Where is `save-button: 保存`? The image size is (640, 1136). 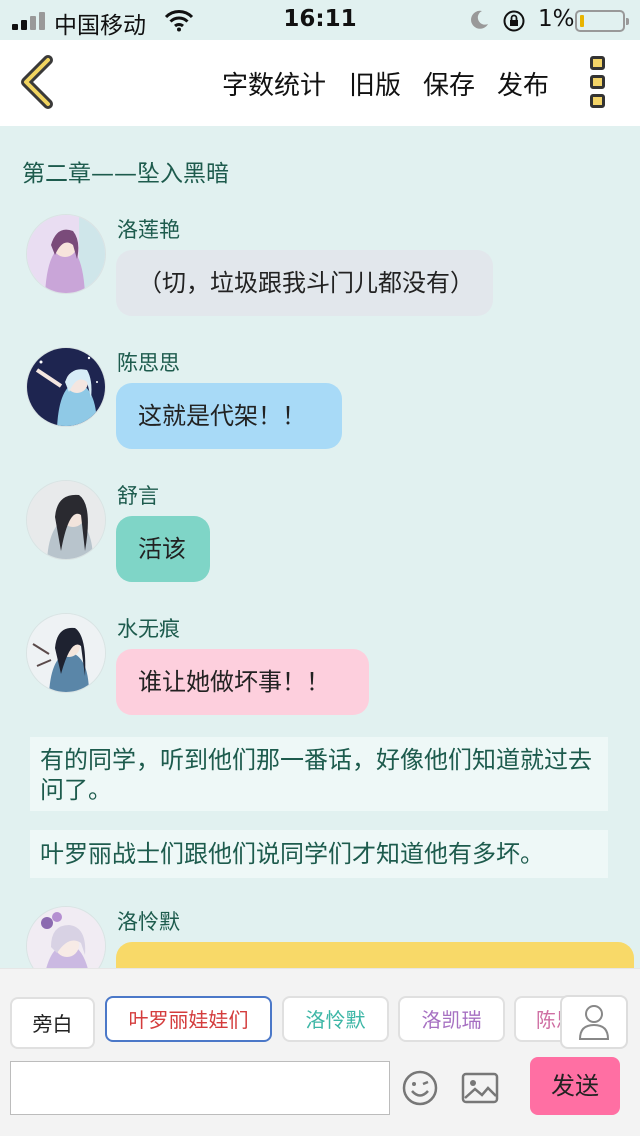 save-button: 保存 is located at coordinates (449, 83).